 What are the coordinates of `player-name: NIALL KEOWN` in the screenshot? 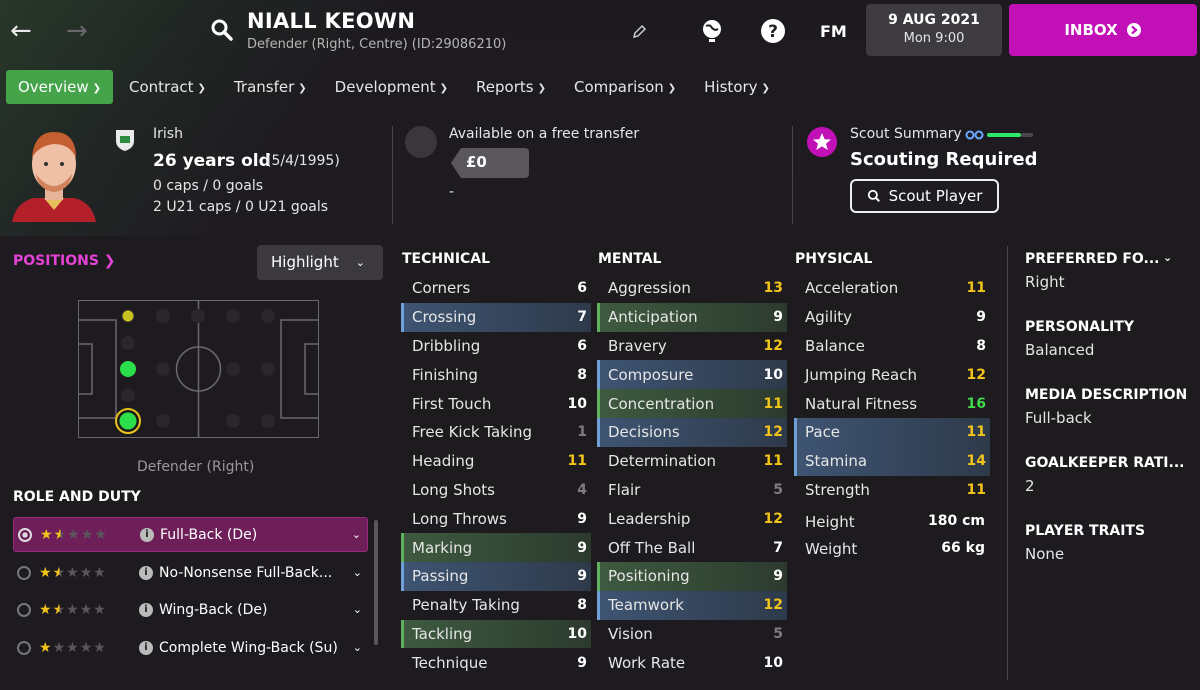 It's located at (331, 21).